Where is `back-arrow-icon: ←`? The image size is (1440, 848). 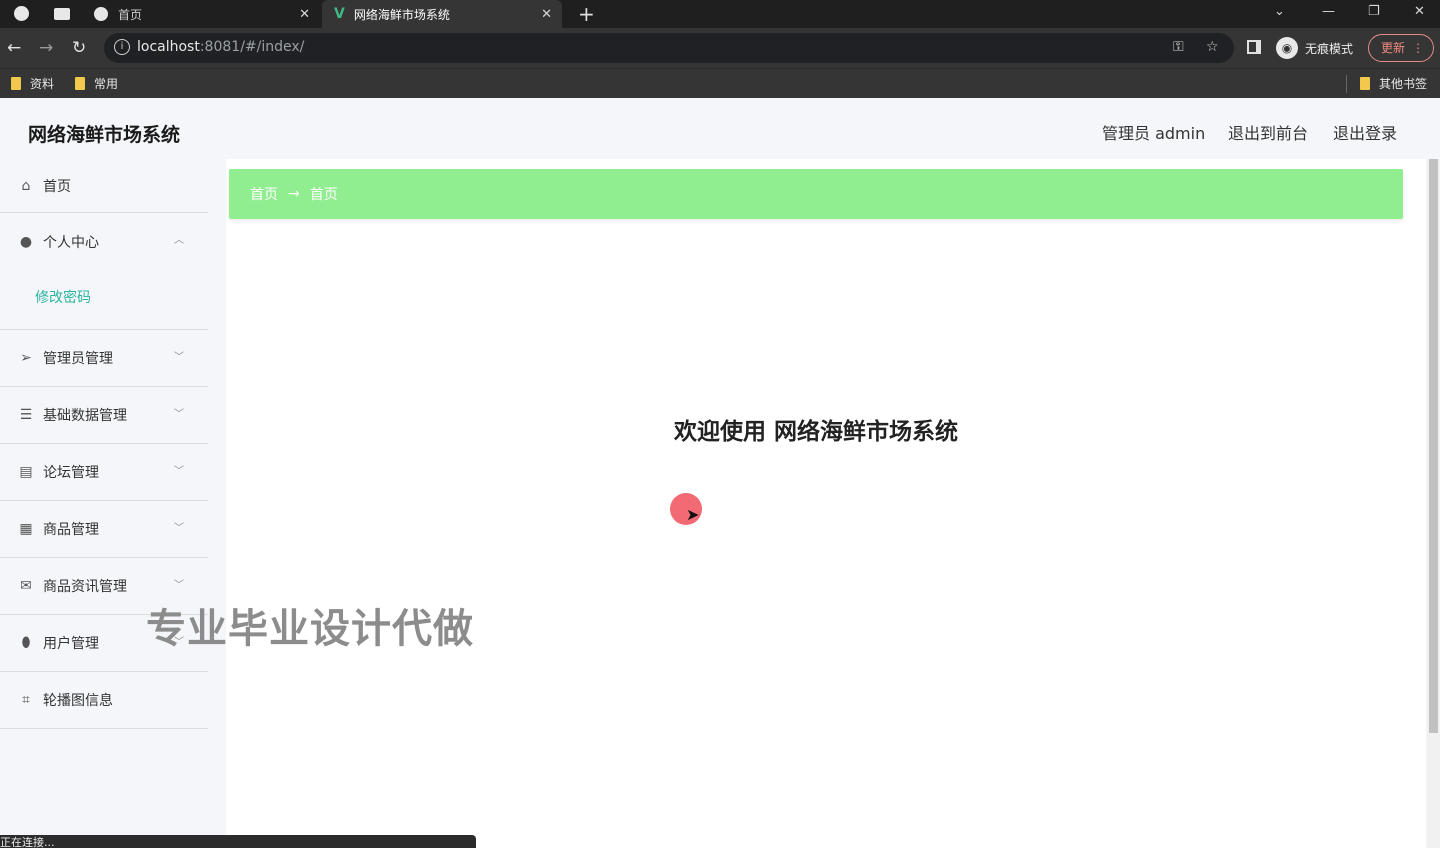 back-arrow-icon: ← is located at coordinates (14, 48).